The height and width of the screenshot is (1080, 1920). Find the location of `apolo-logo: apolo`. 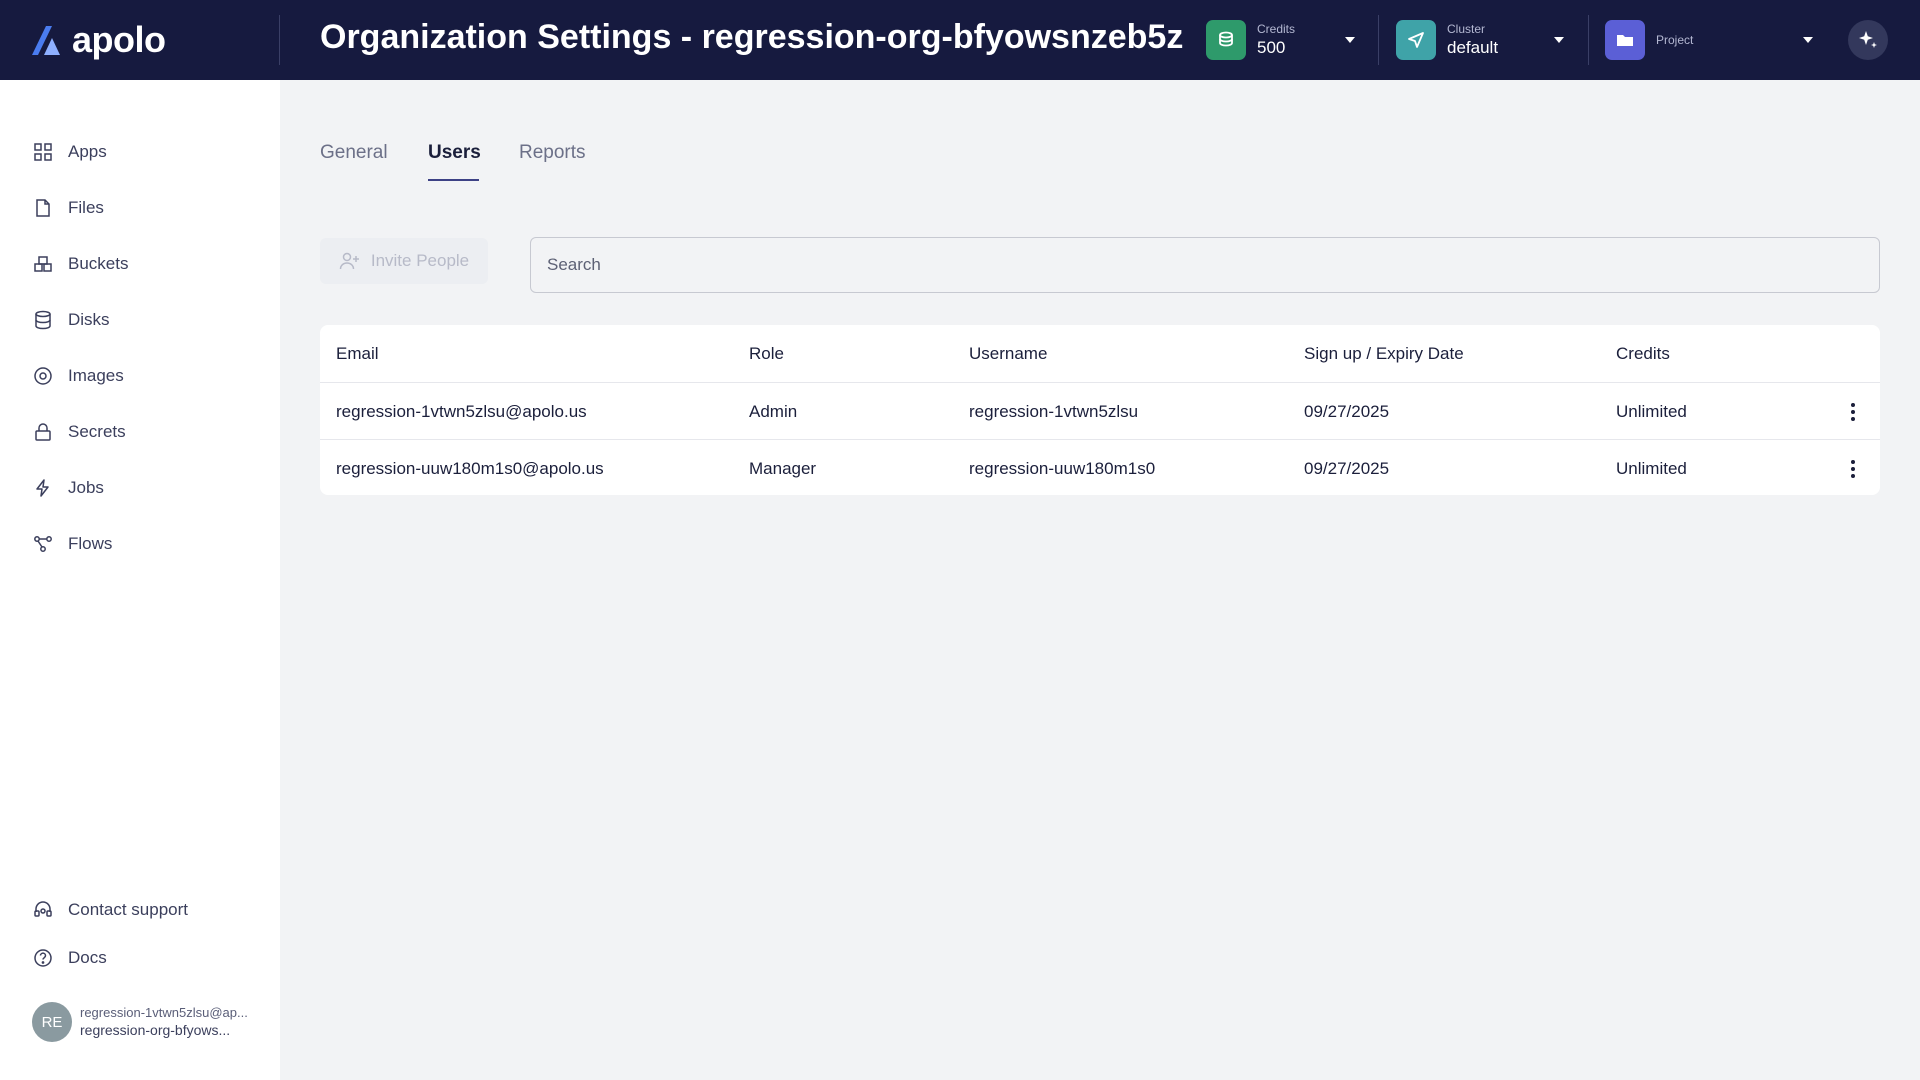

apolo-logo: apolo is located at coordinates (98, 40).